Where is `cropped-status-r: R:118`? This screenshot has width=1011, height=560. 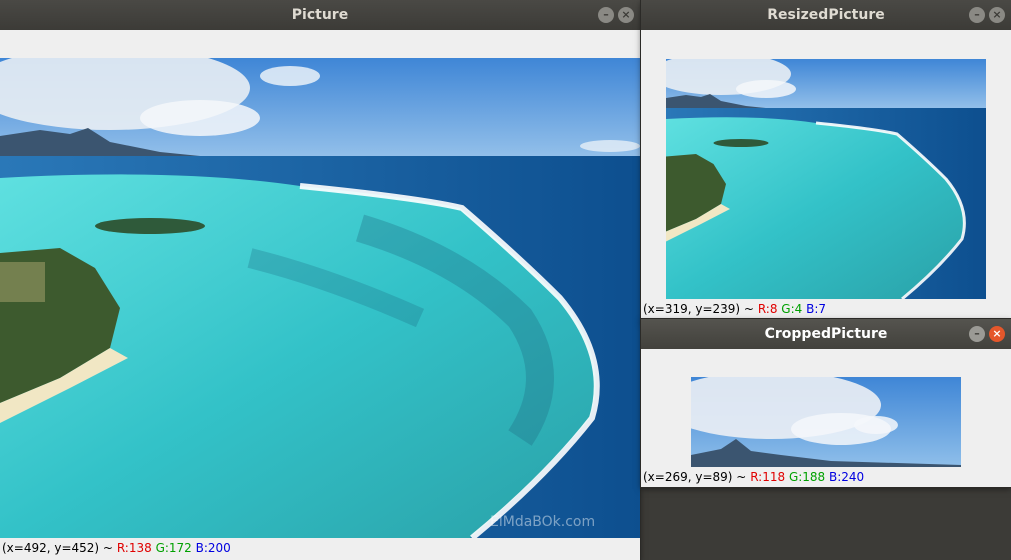 cropped-status-r: R:118 is located at coordinates (768, 477).